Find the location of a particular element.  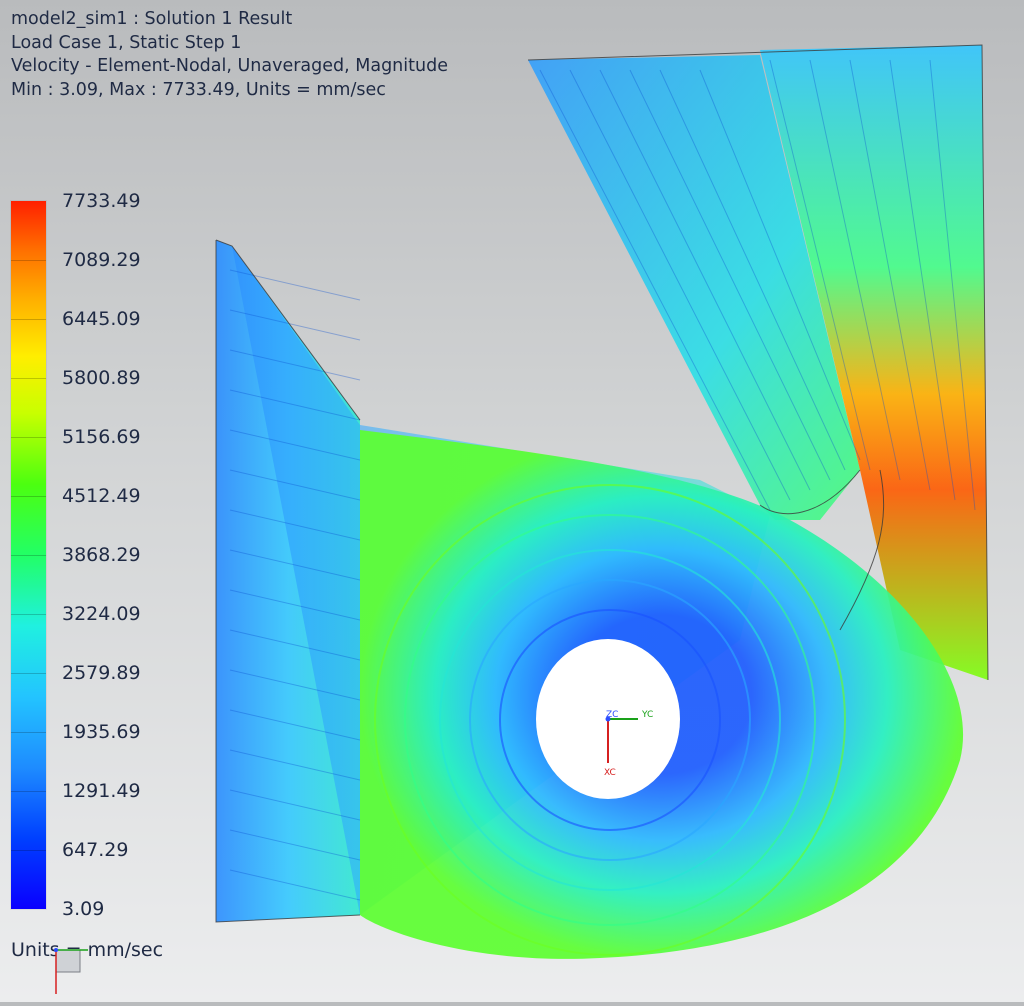

legend-label: 6445.09 is located at coordinates (101, 319).